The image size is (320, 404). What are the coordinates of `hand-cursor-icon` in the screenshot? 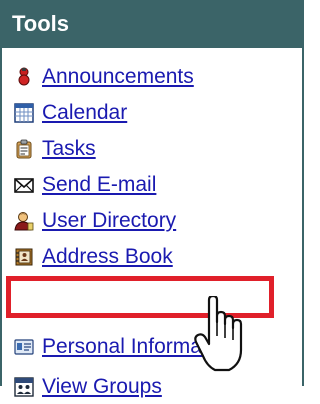 It's located at (218, 334).